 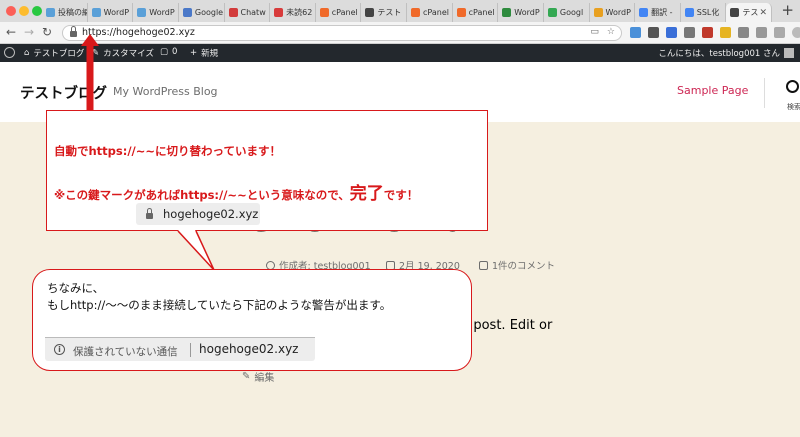 I want to click on search-label: 検索, so click(x=793, y=107).